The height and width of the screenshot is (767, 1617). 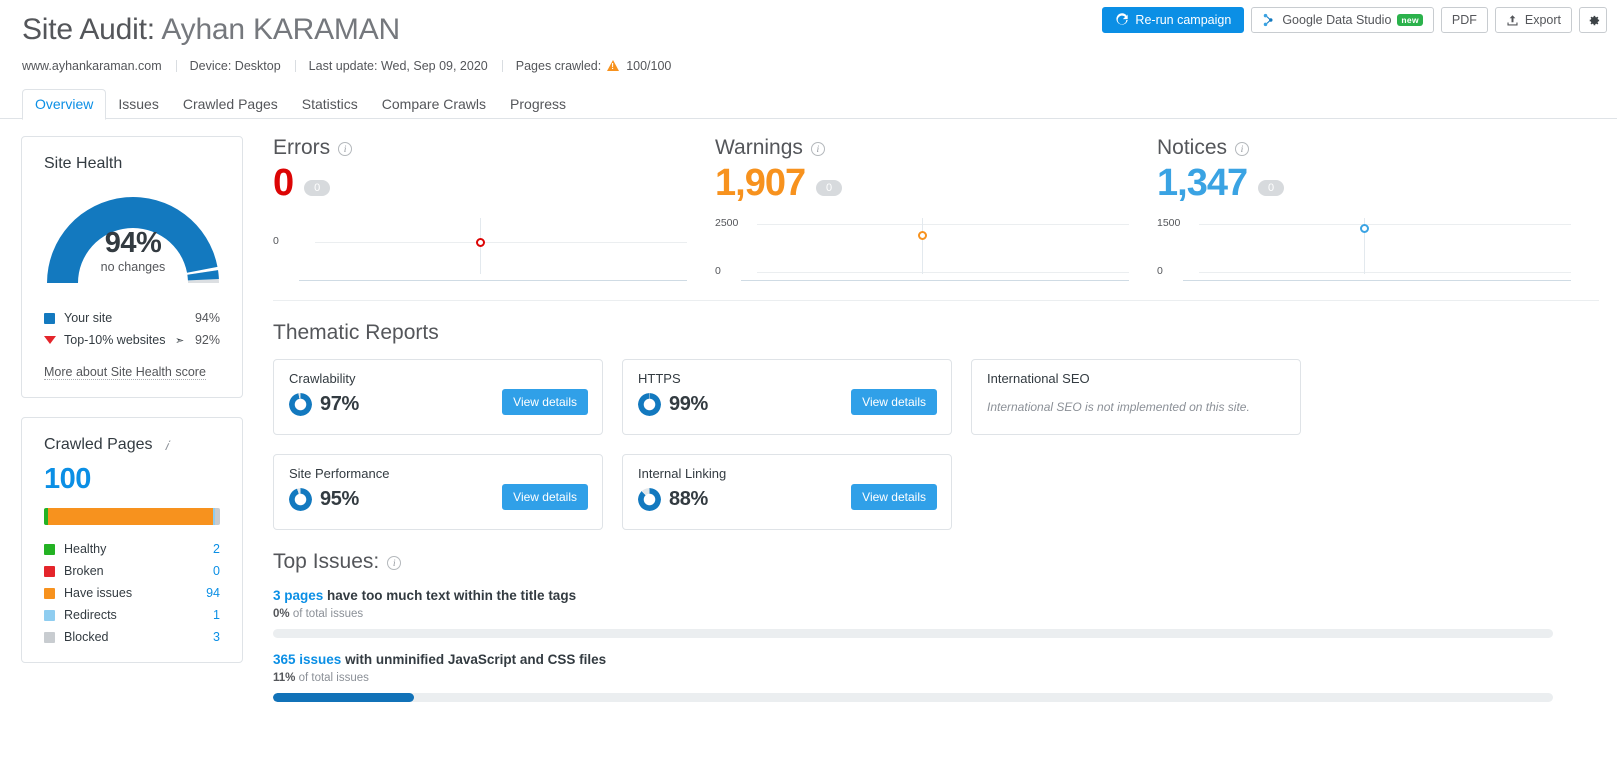 I want to click on metric-label: Warnings, so click(x=759, y=147).